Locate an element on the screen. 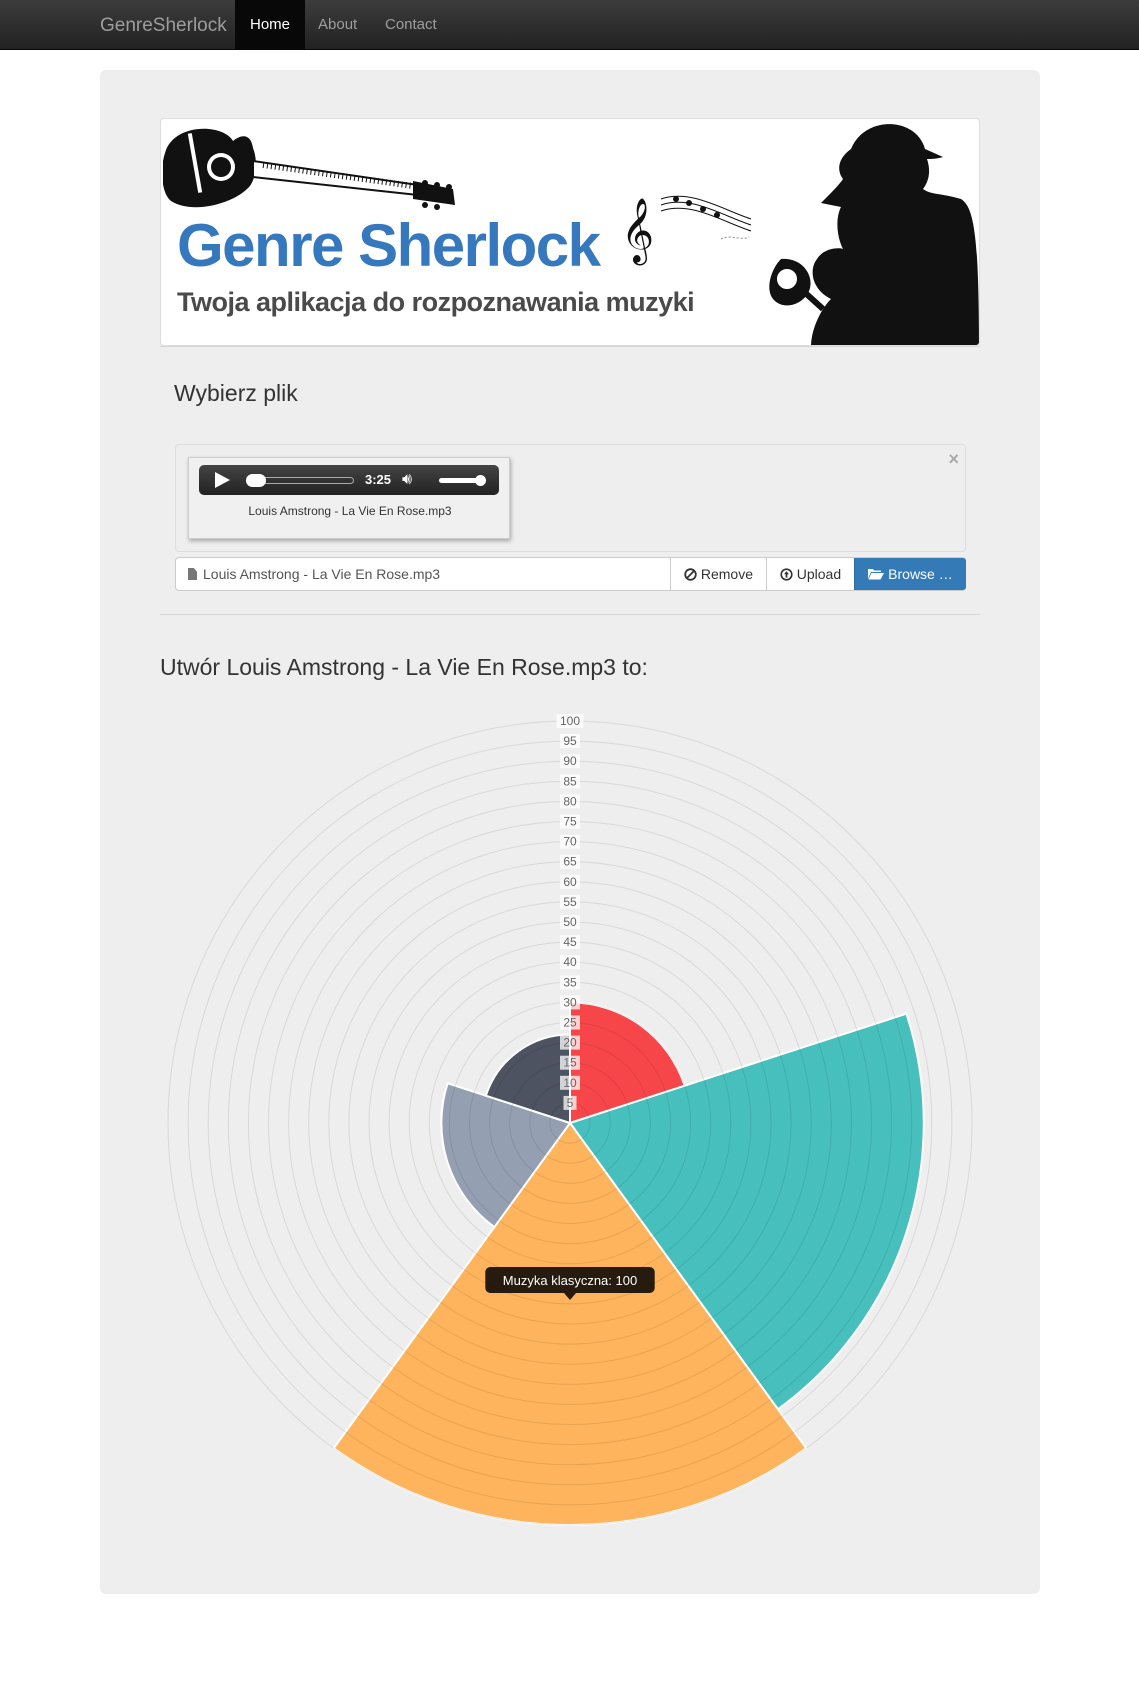 The width and height of the screenshot is (1139, 1684). ban-icon is located at coordinates (690, 574).